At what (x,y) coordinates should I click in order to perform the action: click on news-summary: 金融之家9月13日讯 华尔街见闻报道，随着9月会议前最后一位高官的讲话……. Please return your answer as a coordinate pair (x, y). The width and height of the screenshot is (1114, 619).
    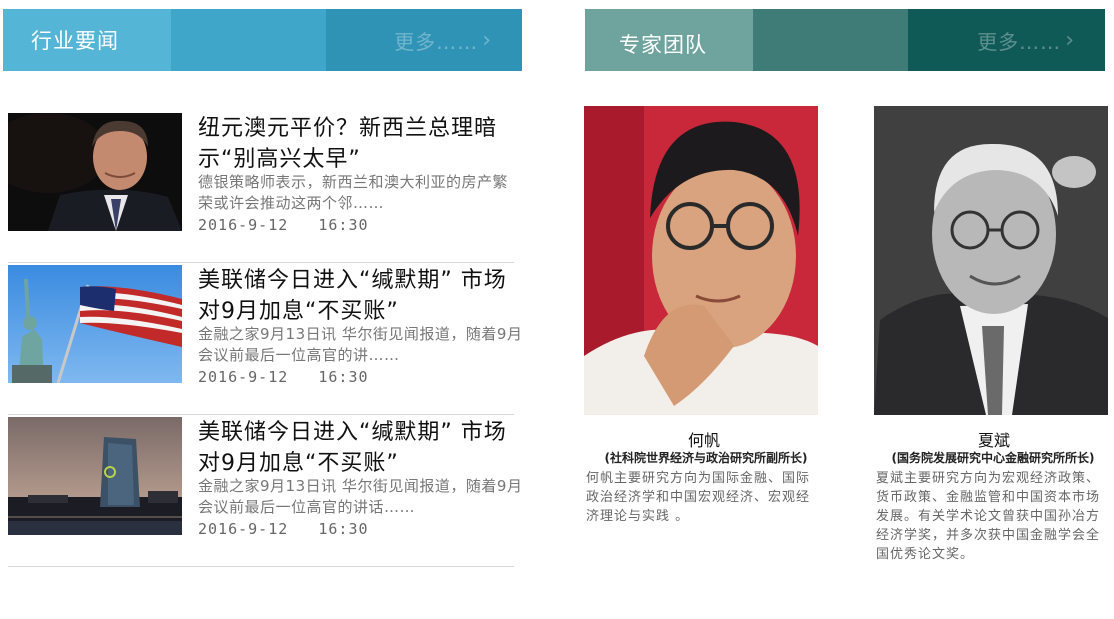
    Looking at the image, I should click on (360, 496).